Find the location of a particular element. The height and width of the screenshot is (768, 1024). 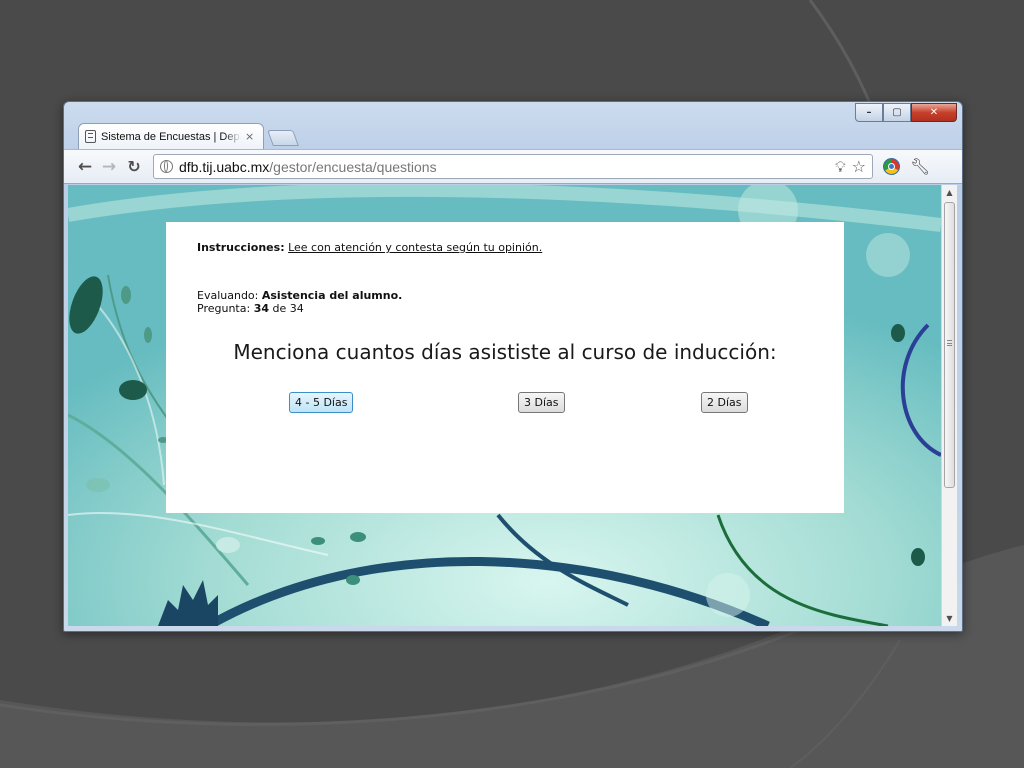

chrome-extension-icon is located at coordinates (891, 166).